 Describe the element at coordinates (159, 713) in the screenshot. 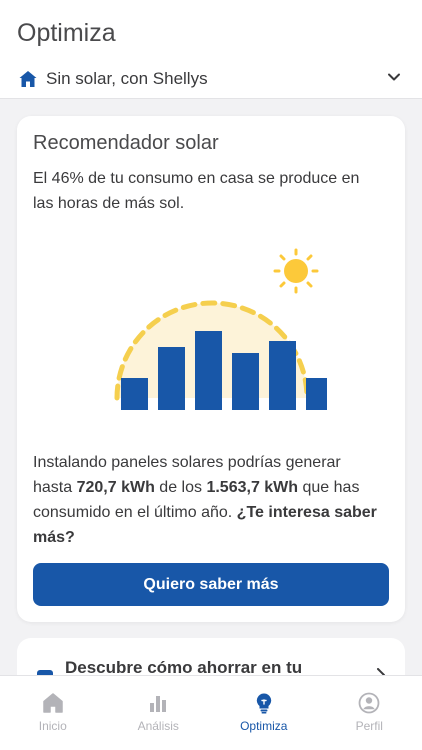

I see `tab-analisis: Análisis` at that location.